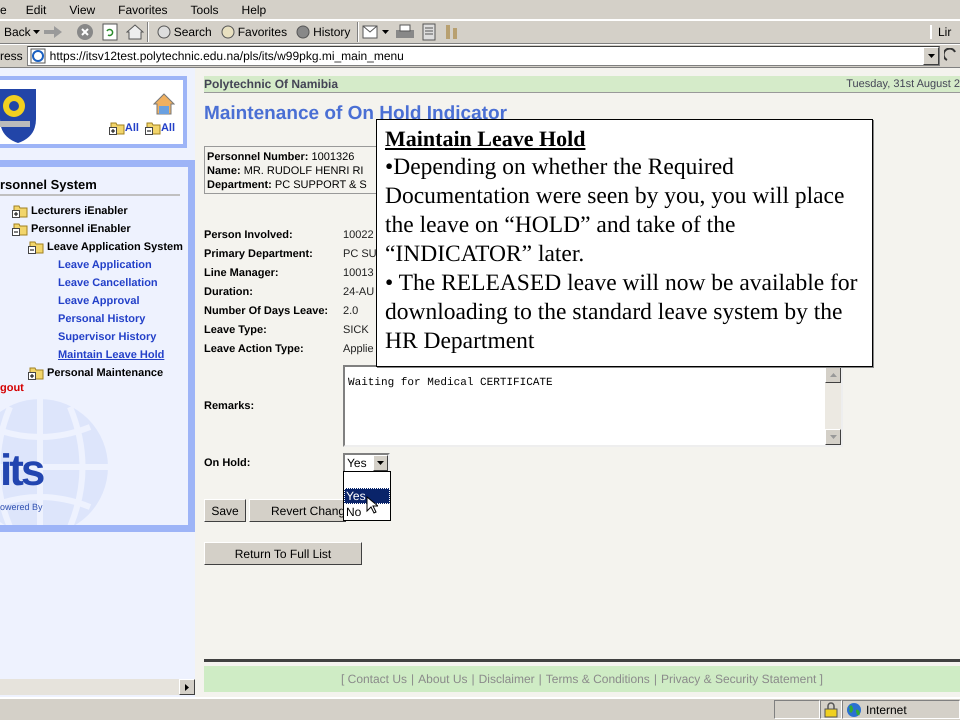 This screenshot has height=720, width=960. Describe the element at coordinates (266, 310) in the screenshot. I see `field-label: Number Of Days Leave:` at that location.